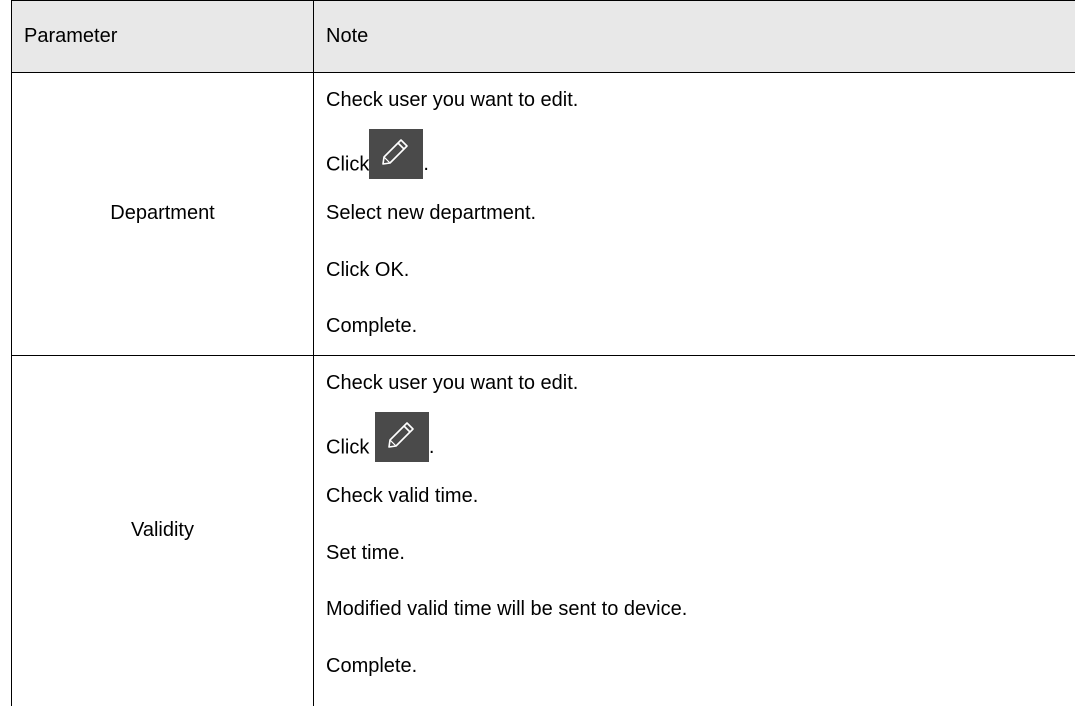 This screenshot has width=1075, height=706. Describe the element at coordinates (543, 0) in the screenshot. I see `table-border-top` at that location.